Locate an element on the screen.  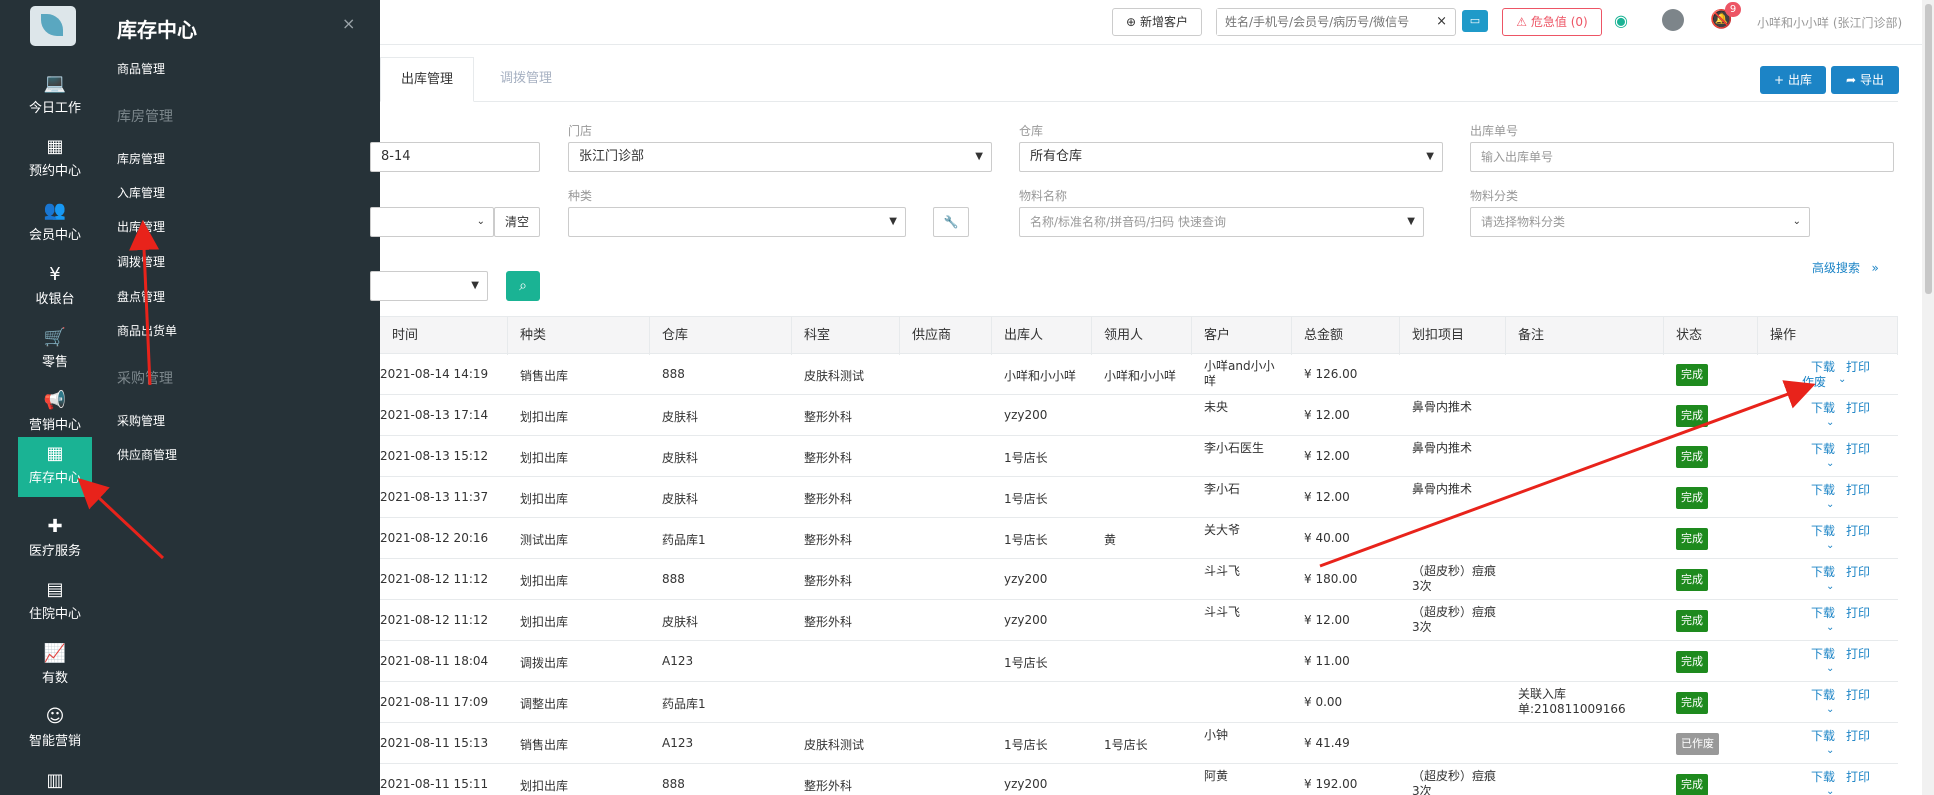
cell-item: 鼻骨内推术 is located at coordinates (1442, 489).